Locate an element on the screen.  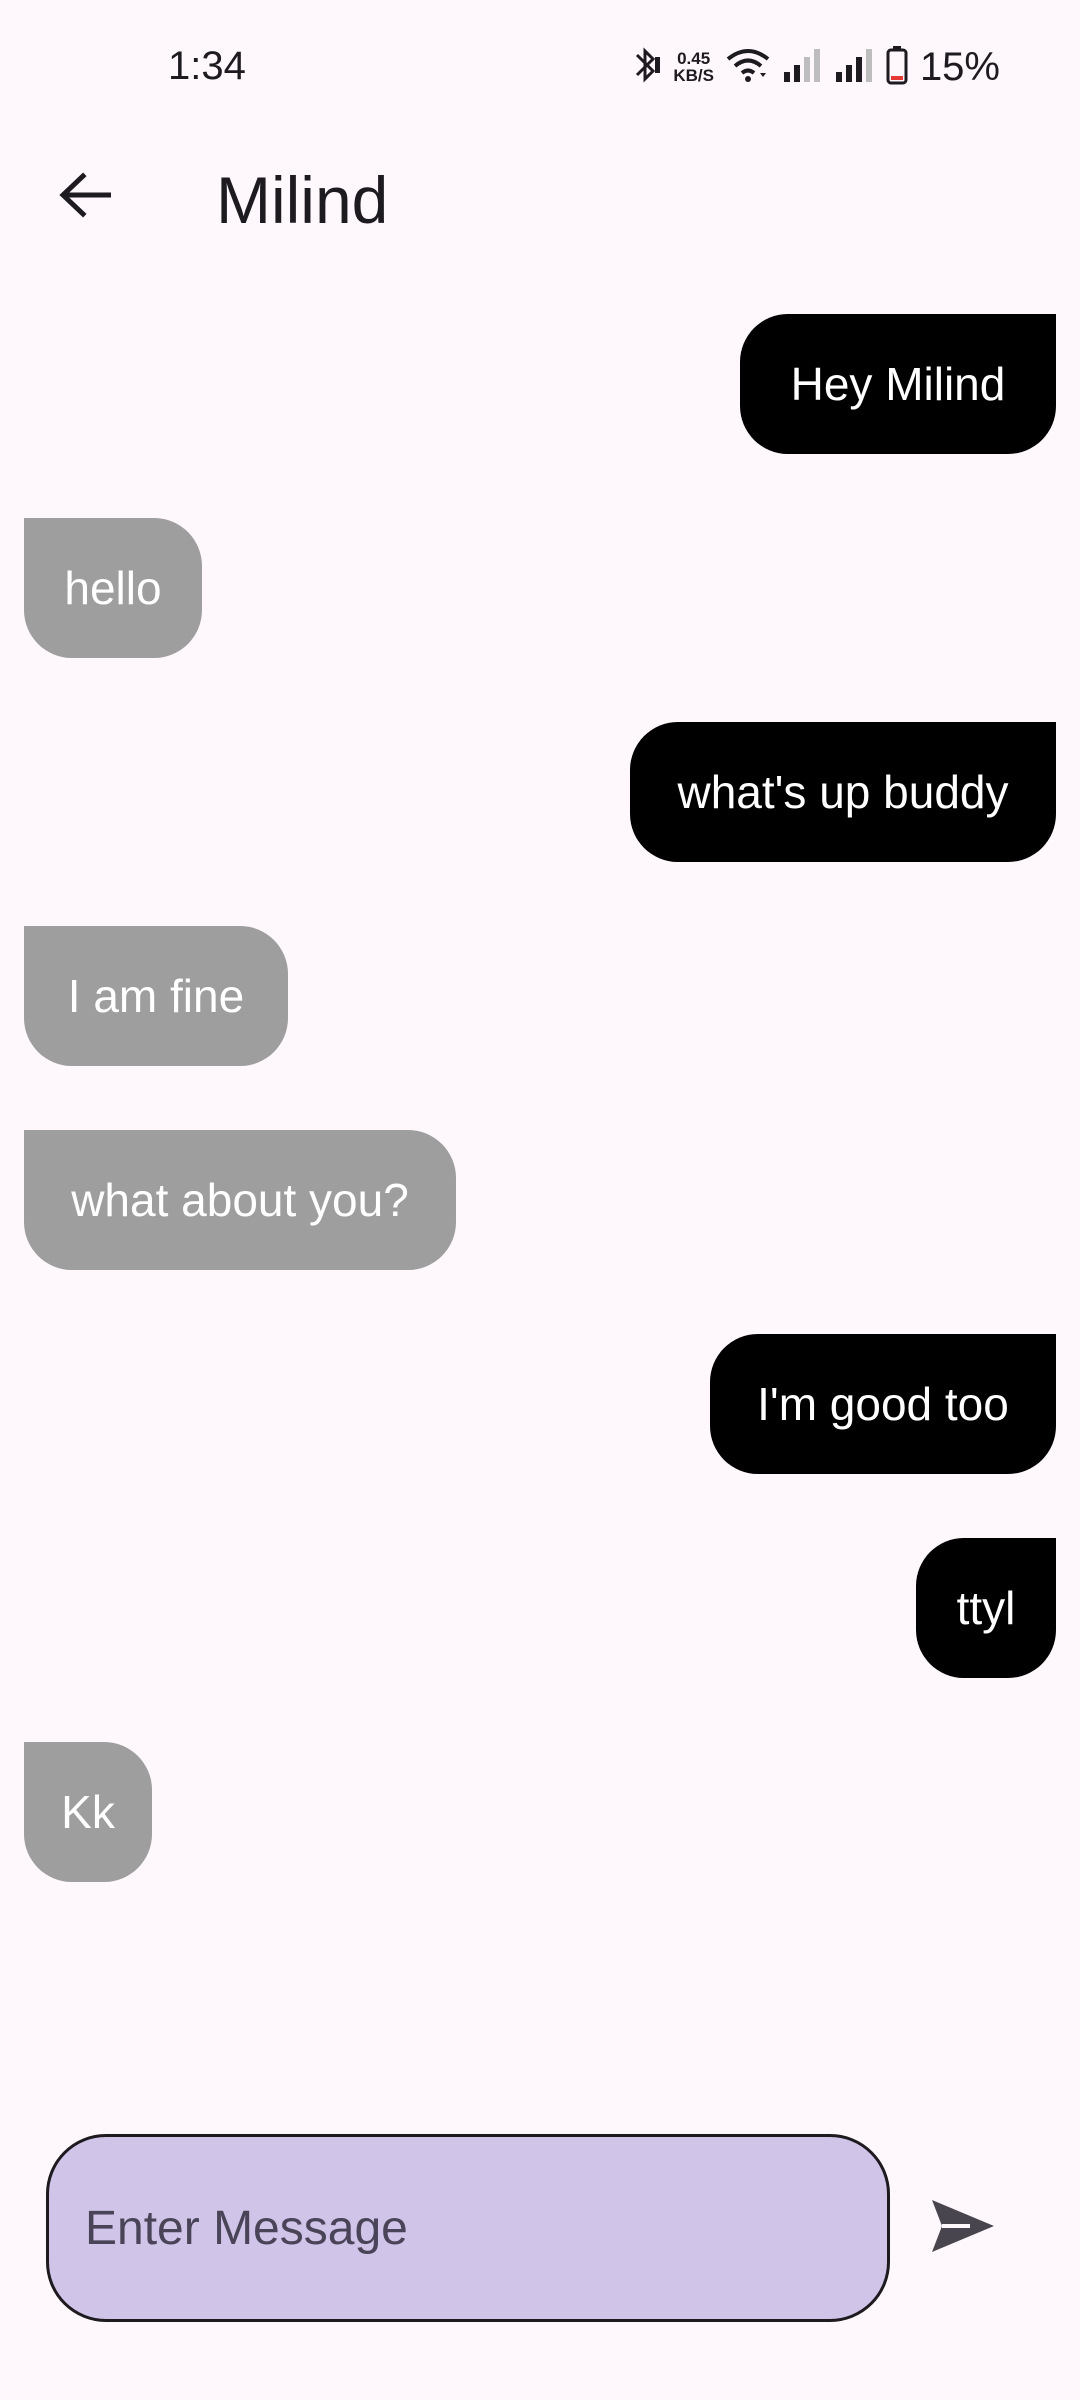
app-bar: Milind is located at coordinates (540, 190).